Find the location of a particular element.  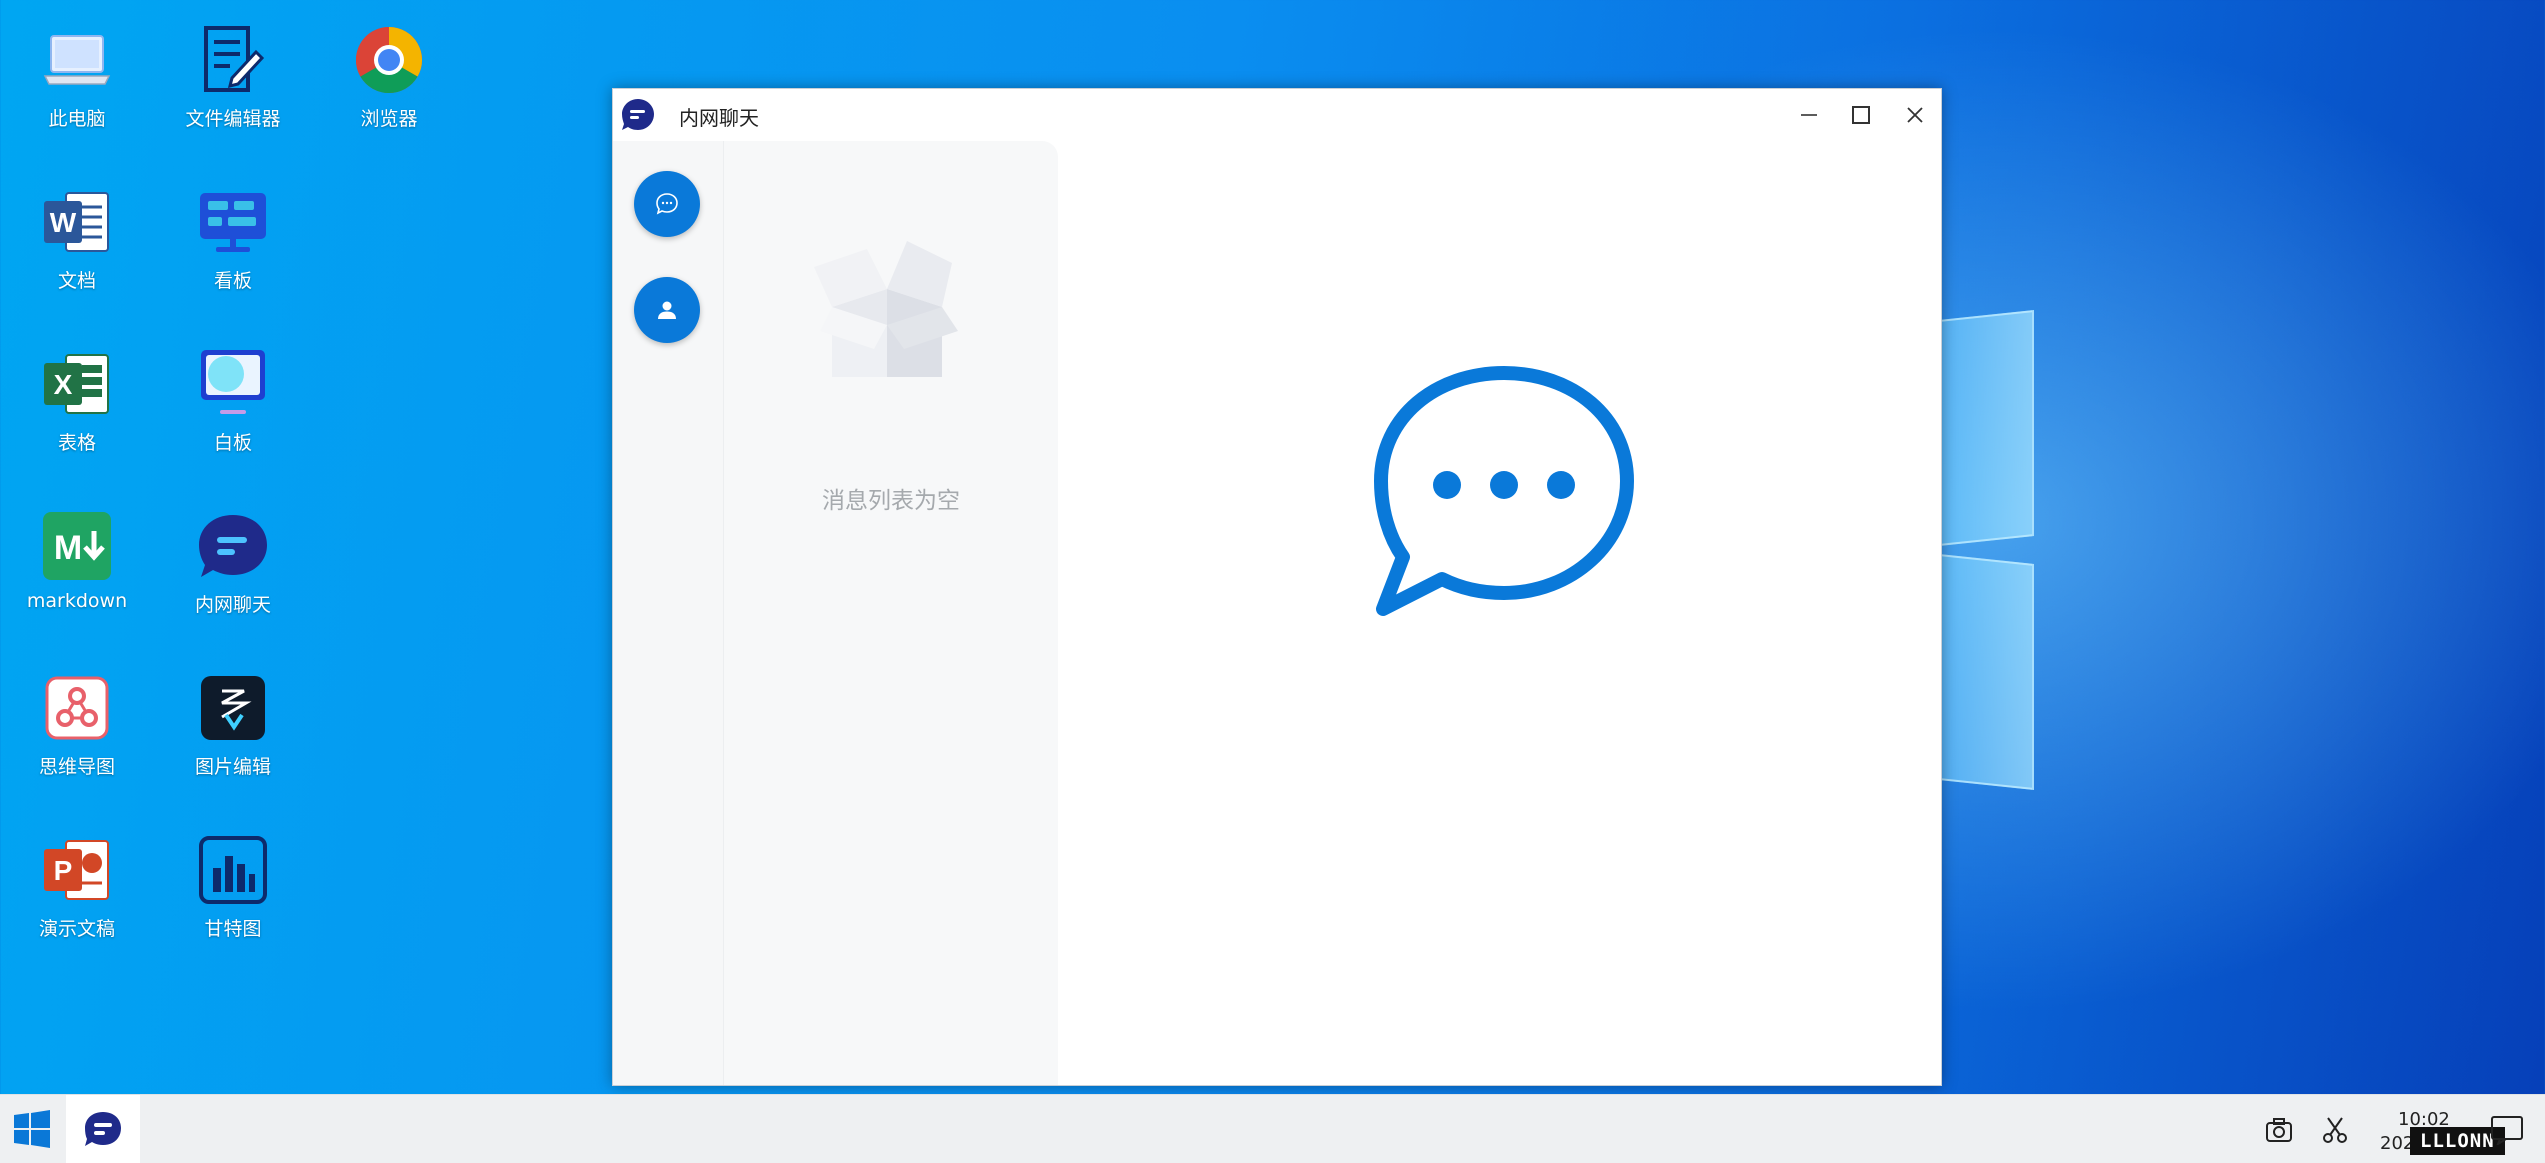

minimize-button is located at coordinates (1809, 115).